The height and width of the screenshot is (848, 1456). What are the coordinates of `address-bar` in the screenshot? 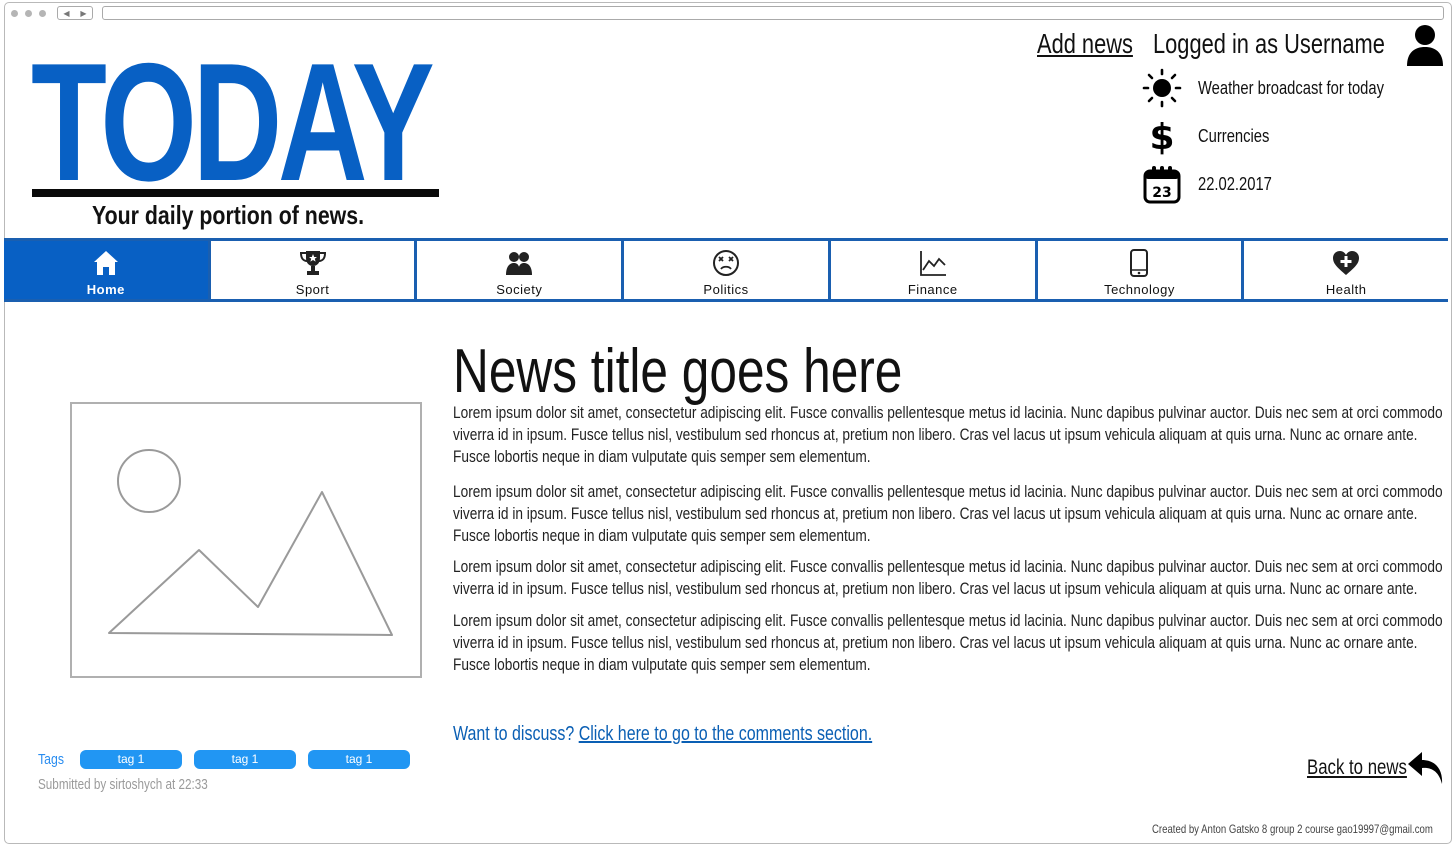 It's located at (773, 13).